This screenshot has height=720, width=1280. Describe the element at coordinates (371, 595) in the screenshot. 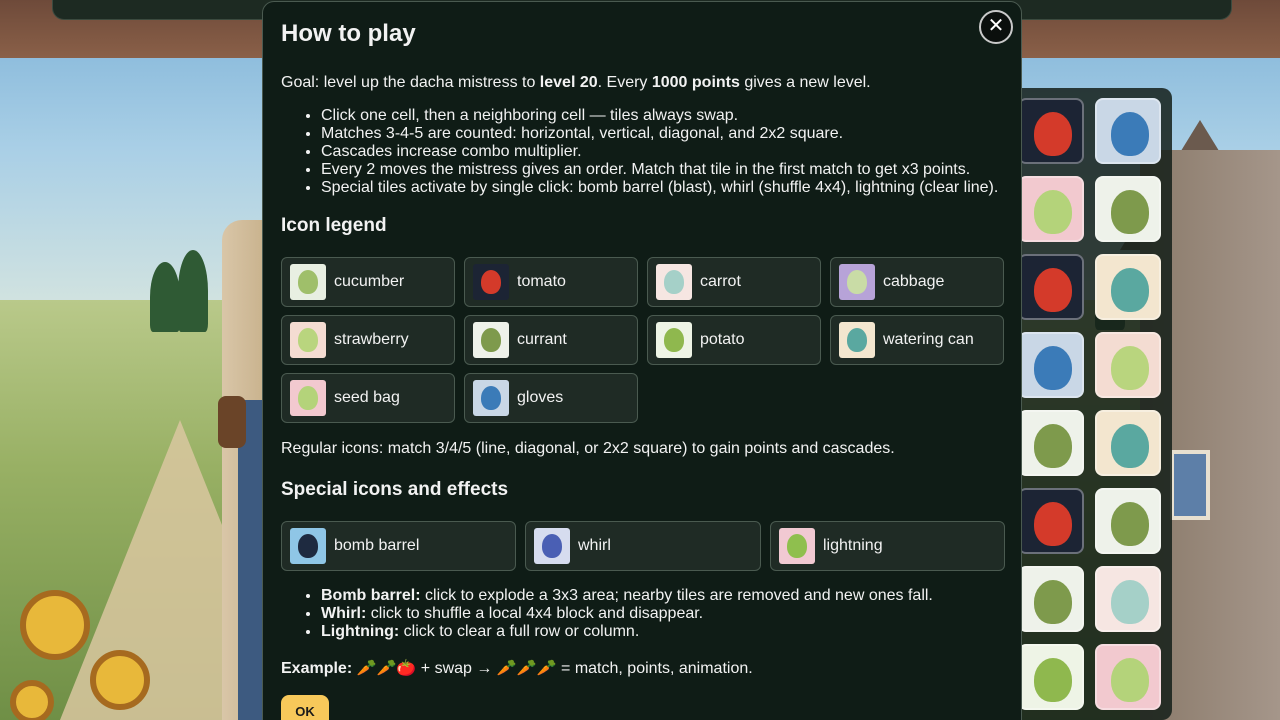

I see `effect-name: Bomb barrel:` at that location.